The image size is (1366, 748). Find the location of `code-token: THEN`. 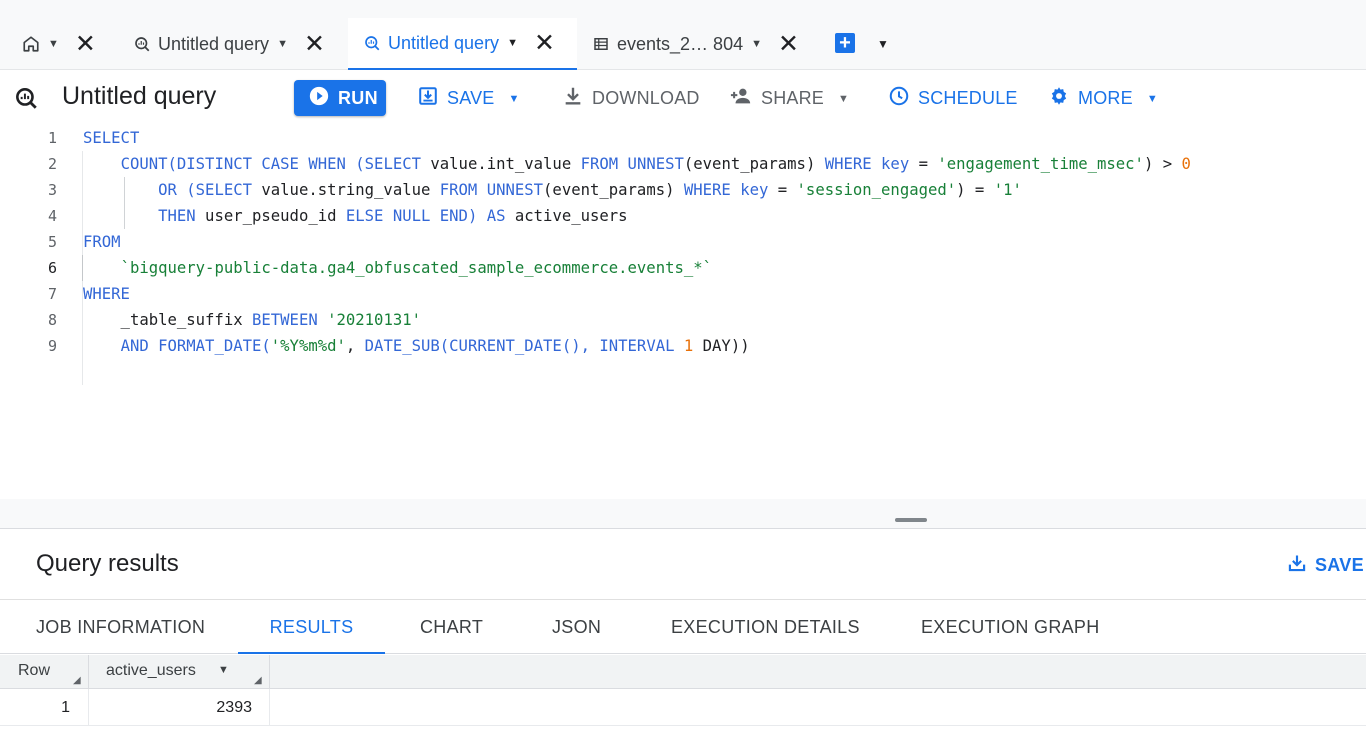

code-token: THEN is located at coordinates (177, 216).